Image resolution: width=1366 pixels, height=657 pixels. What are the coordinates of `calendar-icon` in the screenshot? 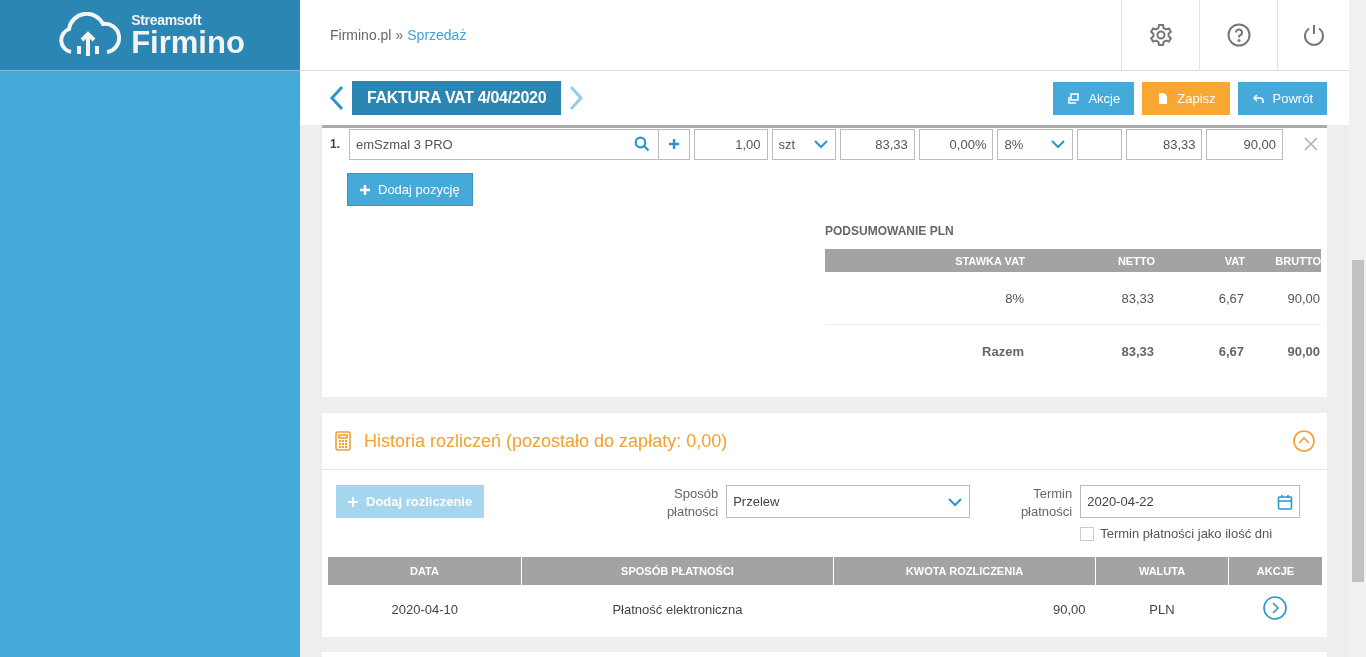 It's located at (1285, 501).